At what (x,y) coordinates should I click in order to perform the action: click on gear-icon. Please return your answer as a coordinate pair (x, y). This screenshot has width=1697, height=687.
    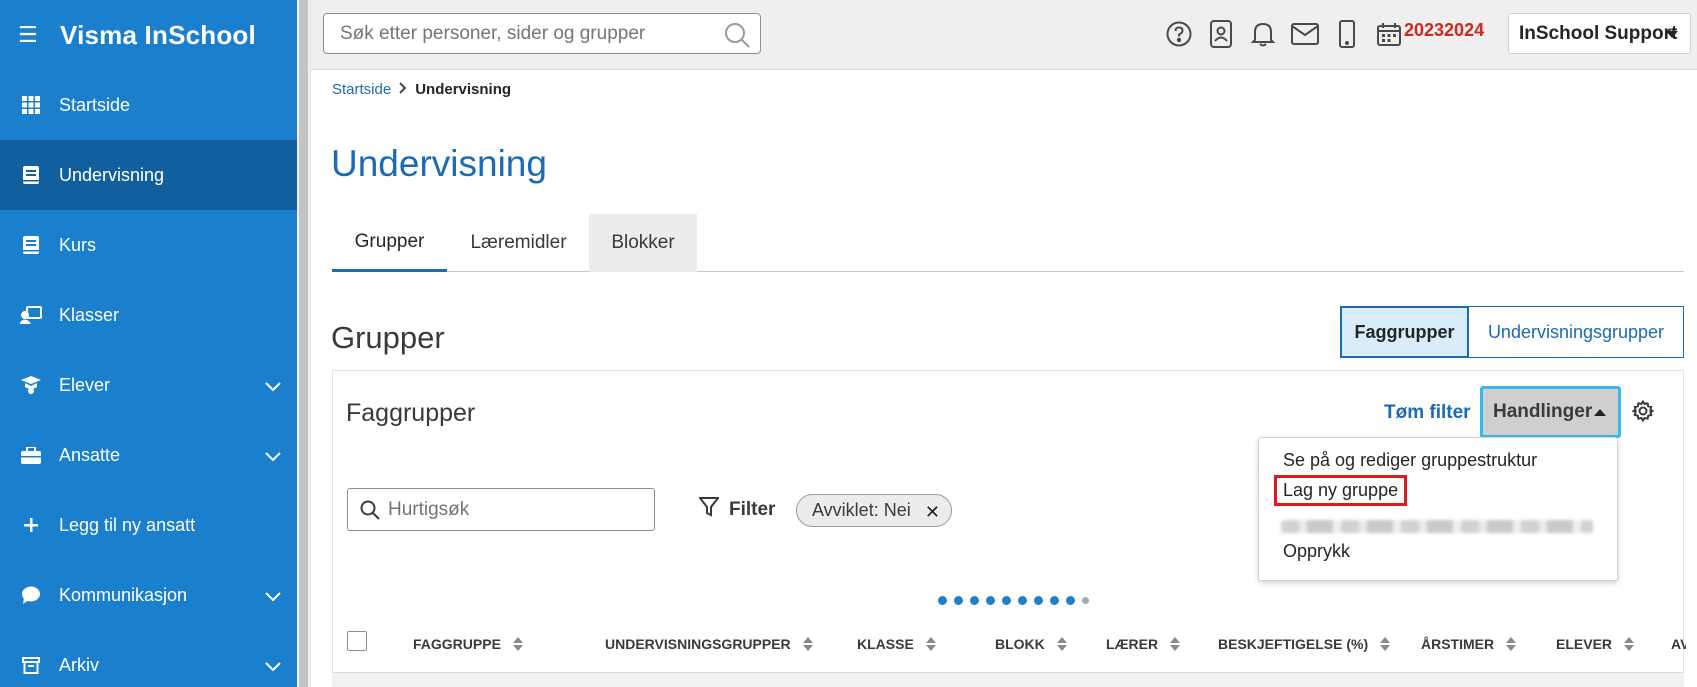
    Looking at the image, I should click on (1643, 413).